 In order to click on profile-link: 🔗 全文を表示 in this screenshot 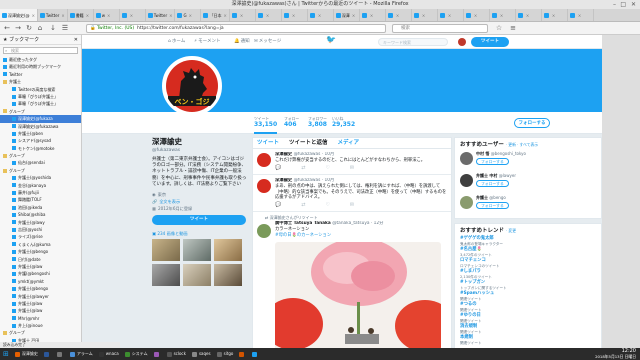, I will do `click(200, 201)`.